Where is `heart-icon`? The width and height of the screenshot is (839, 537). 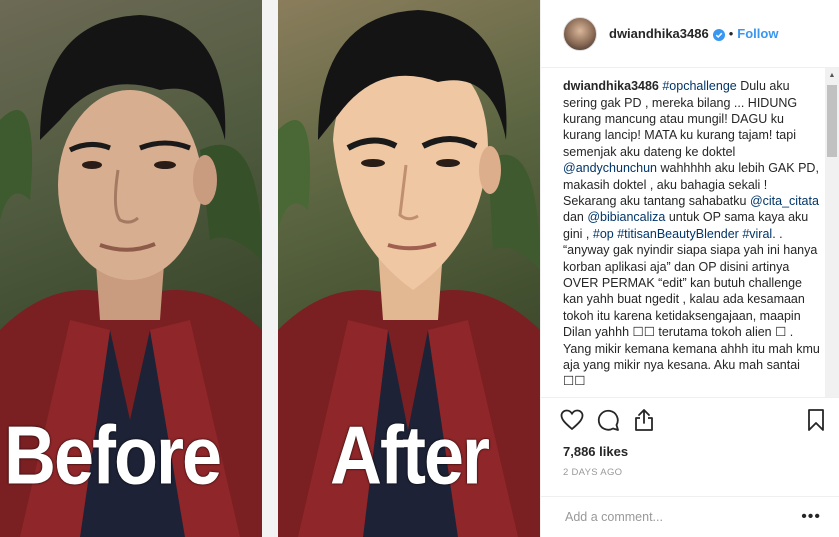 heart-icon is located at coordinates (572, 420).